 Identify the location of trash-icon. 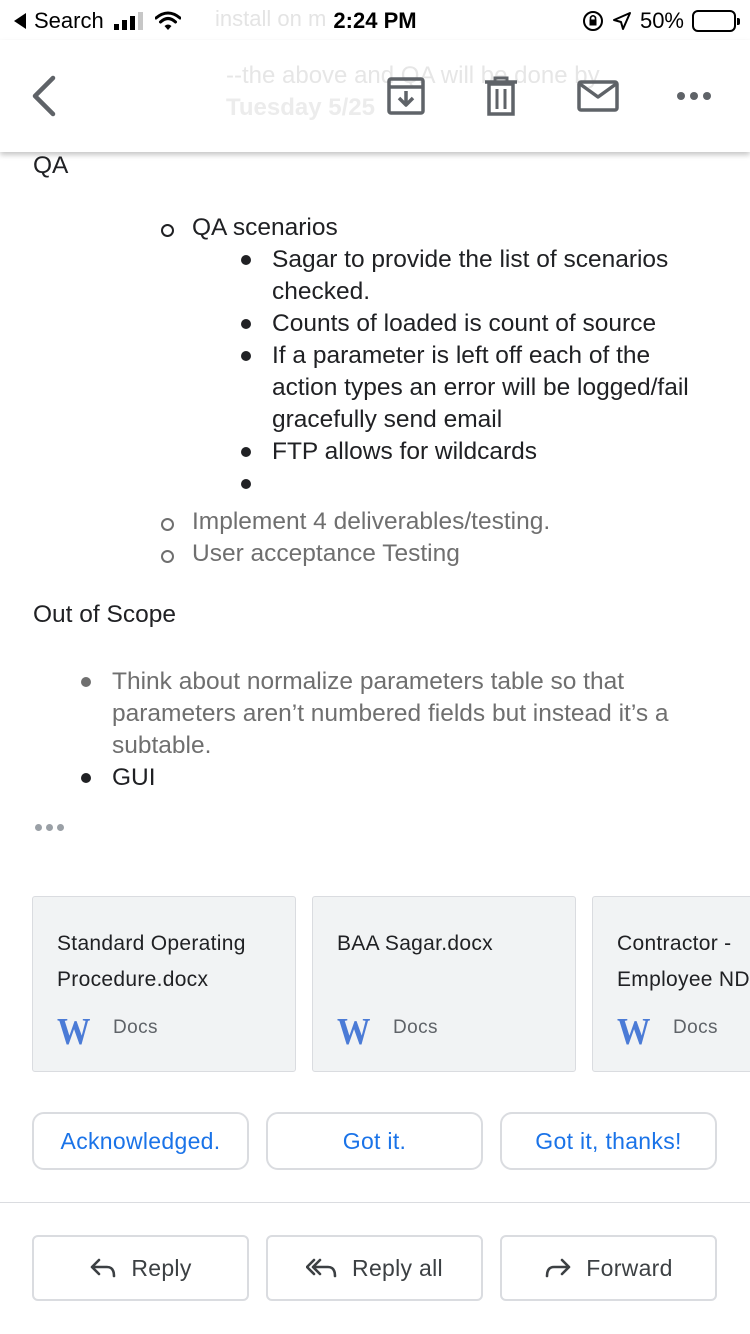
(501, 96).